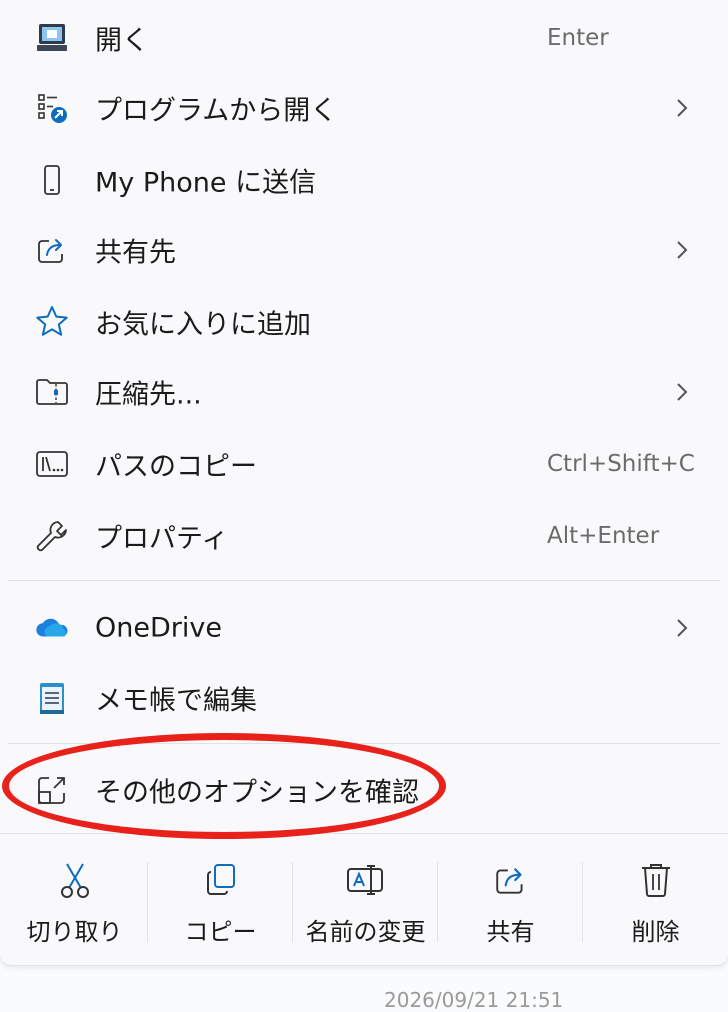 Image resolution: width=728 pixels, height=1012 pixels. Describe the element at coordinates (578, 38) in the screenshot. I see `shortcut-text: Enter` at that location.